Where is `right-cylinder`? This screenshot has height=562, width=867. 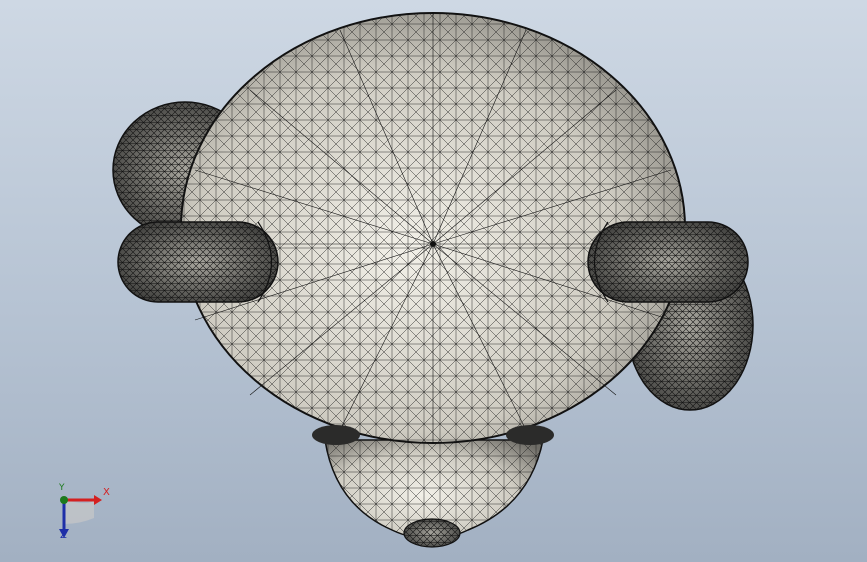
right-cylinder is located at coordinates (668, 262).